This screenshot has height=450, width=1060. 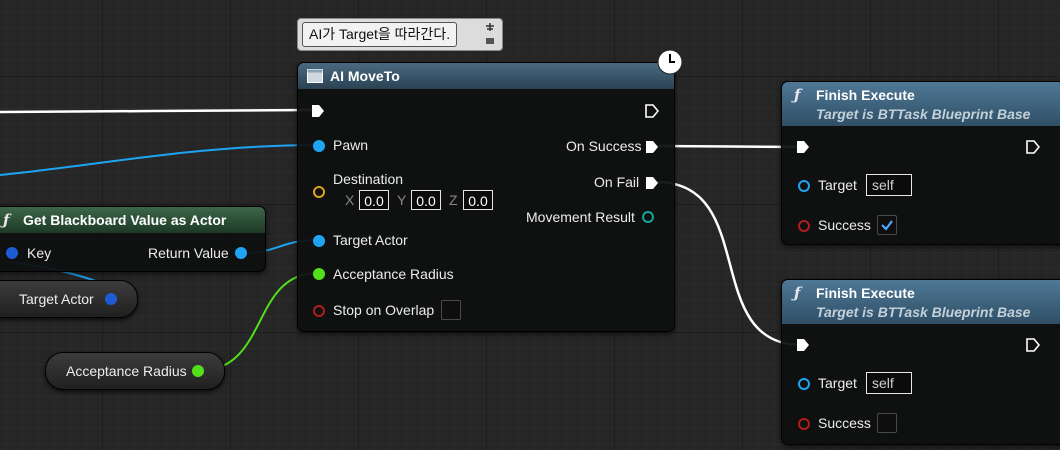 What do you see at coordinates (402, 200) in the screenshot?
I see `dest-y-label: Y` at bounding box center [402, 200].